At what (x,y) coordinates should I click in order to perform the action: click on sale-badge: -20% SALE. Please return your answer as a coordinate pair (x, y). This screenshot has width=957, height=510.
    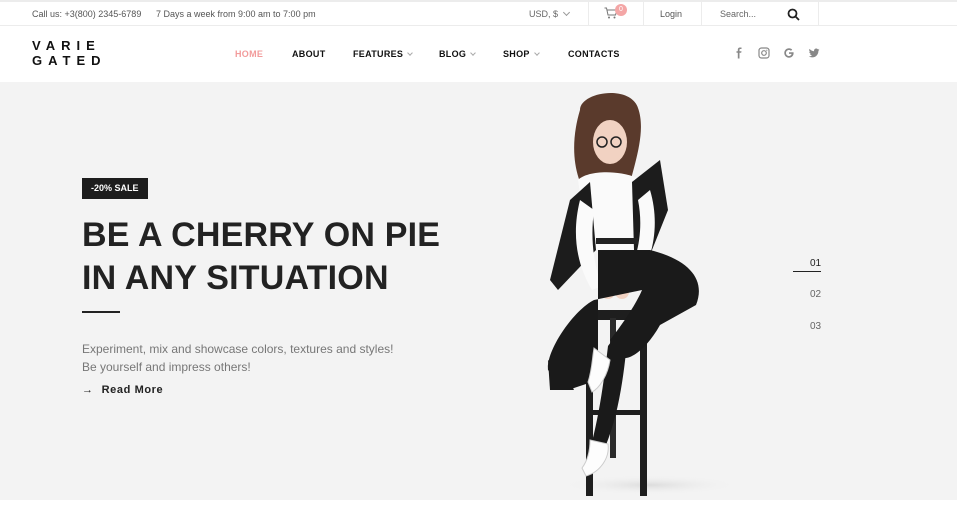
    Looking at the image, I should click on (115, 188).